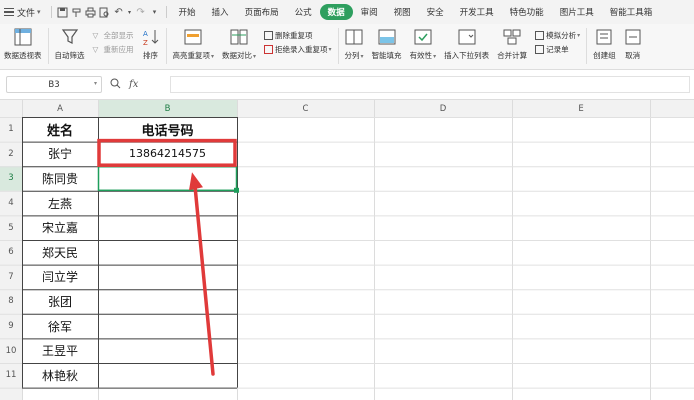  I want to click on remove-duplicates-button: 删除重复项, so click(298, 35).